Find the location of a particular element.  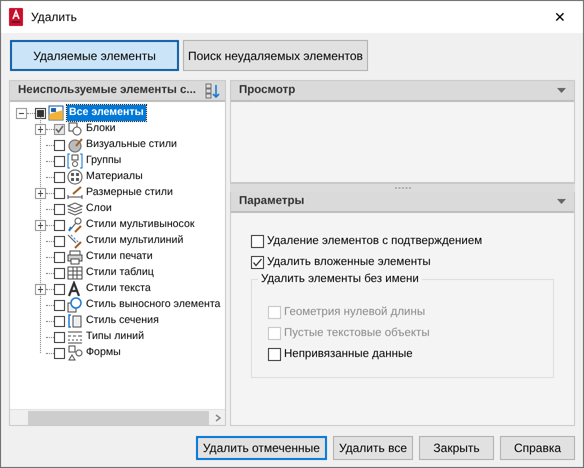

panel-title: Параметры is located at coordinates (271, 201).